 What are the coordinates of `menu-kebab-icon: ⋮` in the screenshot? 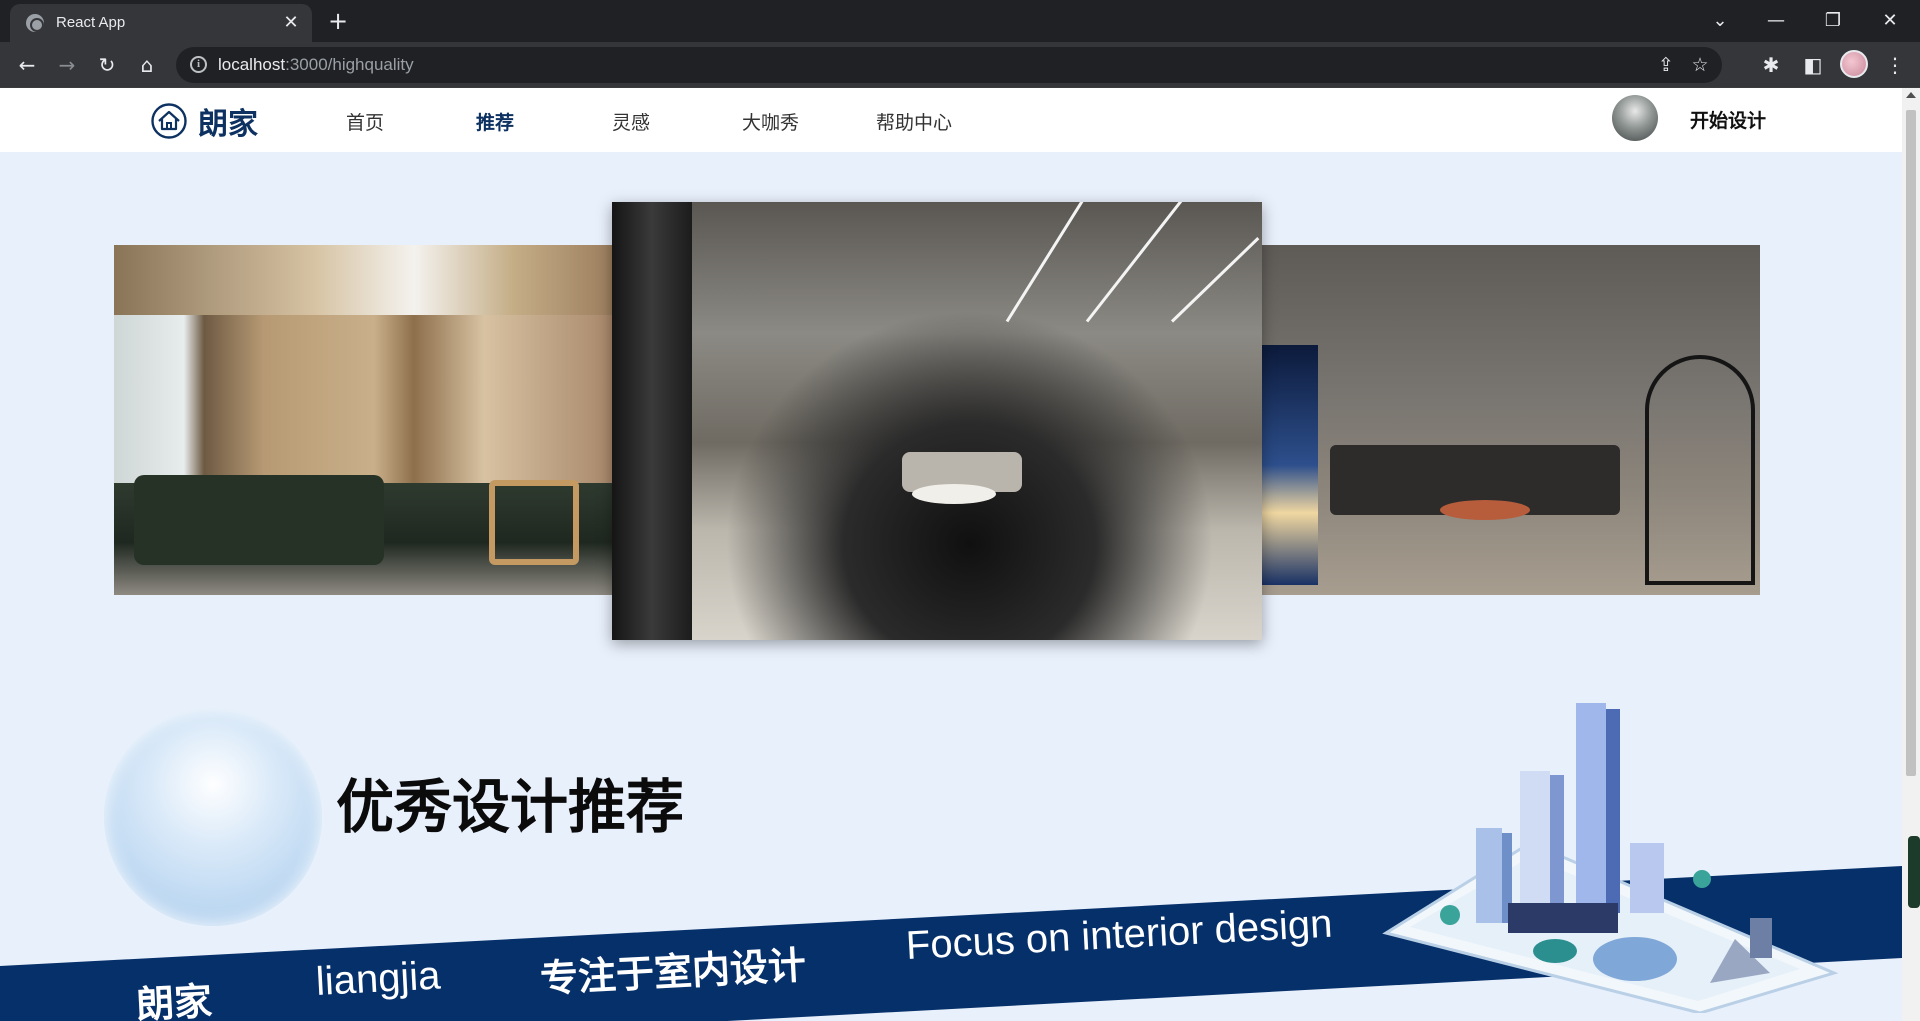 It's located at (1895, 65).